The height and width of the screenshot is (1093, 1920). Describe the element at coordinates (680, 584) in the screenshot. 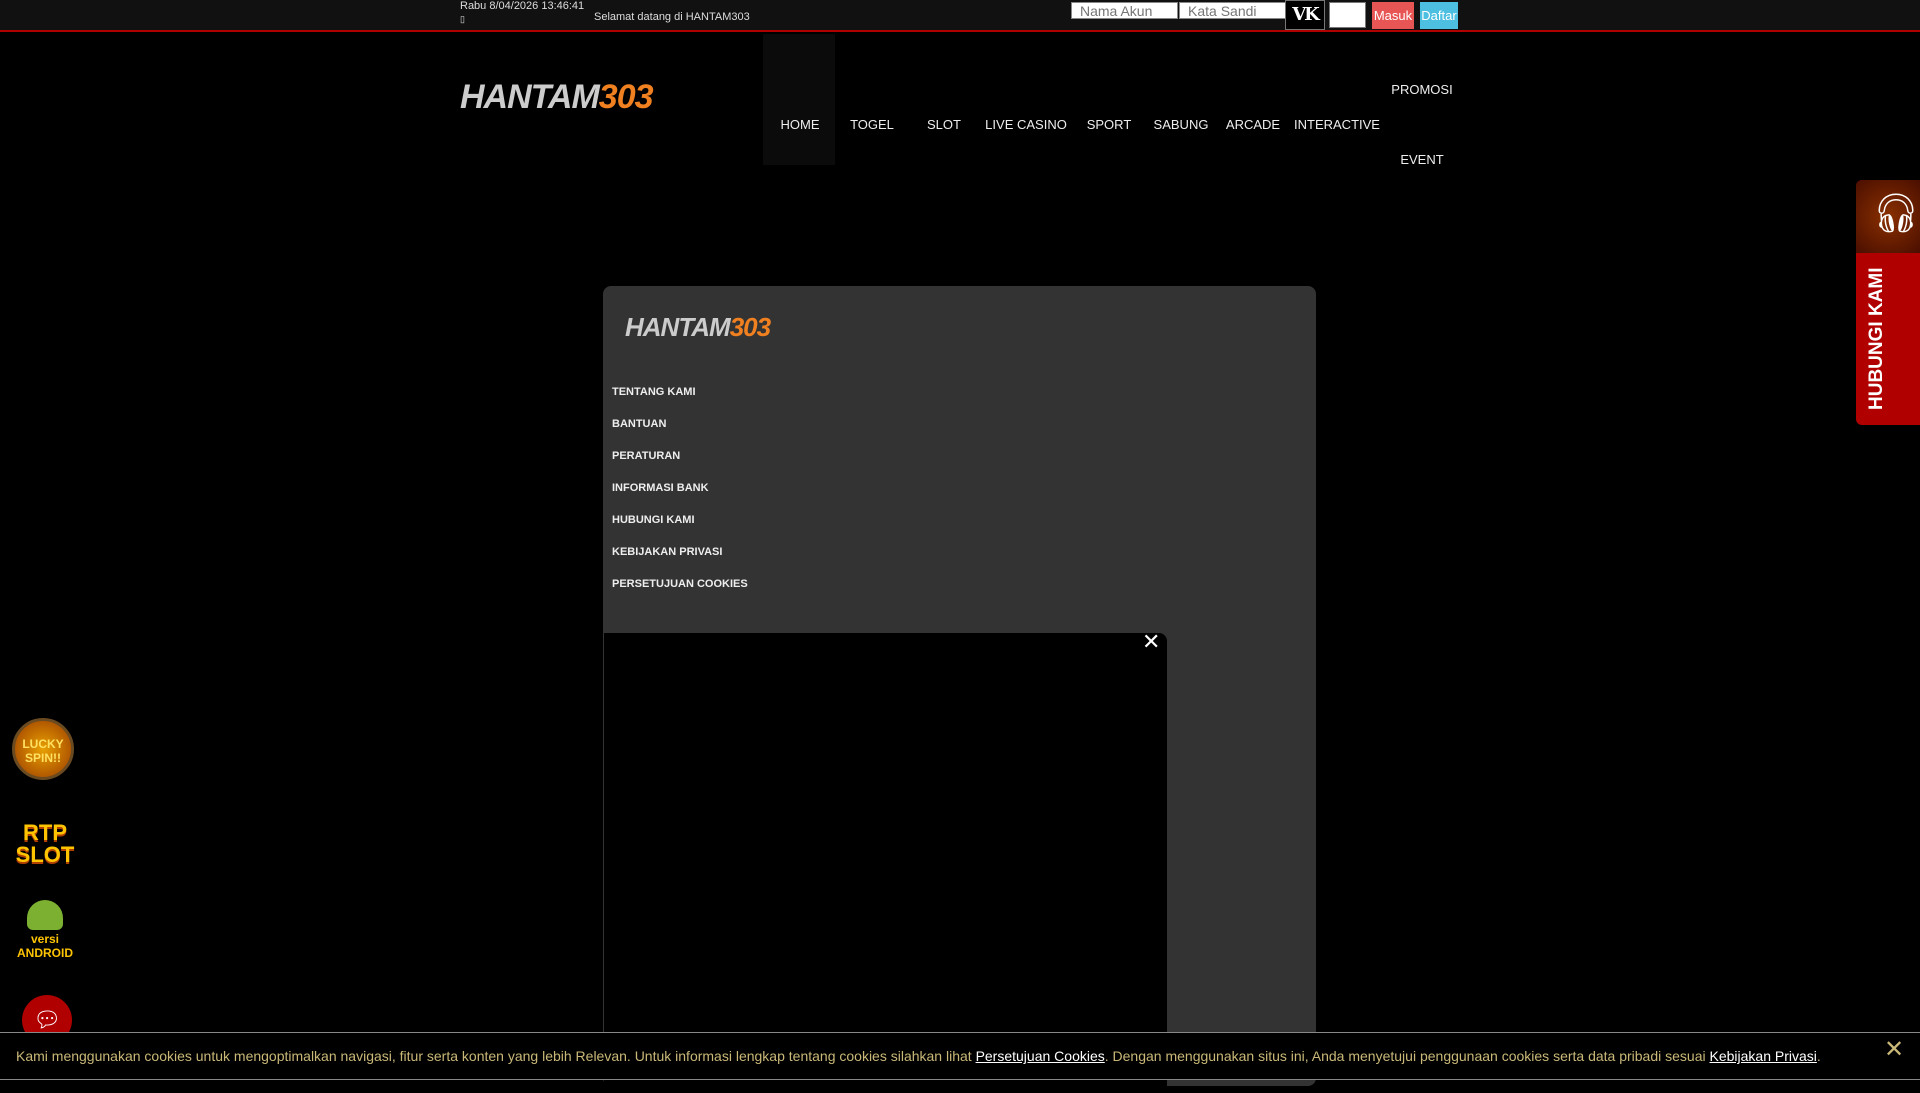

I see `panel-link-persetujuan-cookies: PERSETUJUAN COOKIES` at that location.